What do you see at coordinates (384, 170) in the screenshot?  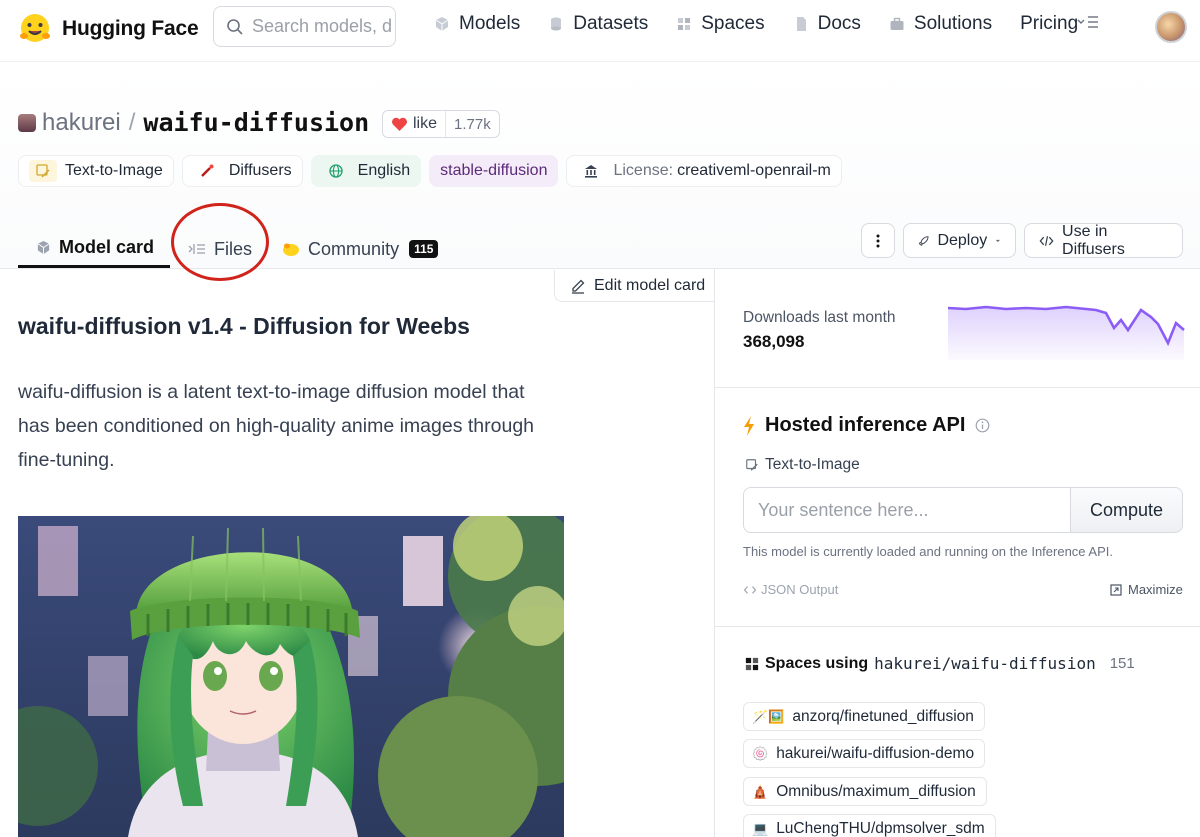 I see `tag-label: English` at bounding box center [384, 170].